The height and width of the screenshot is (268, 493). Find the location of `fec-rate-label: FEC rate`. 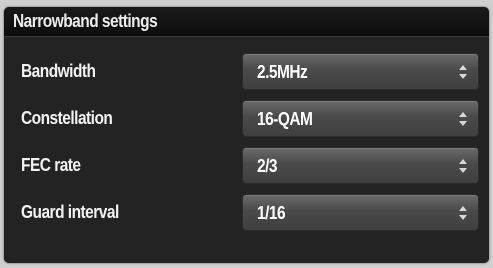

fec-rate-label: FEC rate is located at coordinates (51, 165).